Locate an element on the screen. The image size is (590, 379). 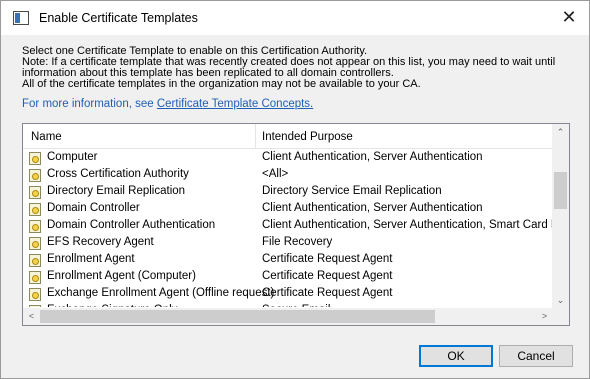
vertical-scrollbar: ⌃ ⌄ is located at coordinates (560, 216).